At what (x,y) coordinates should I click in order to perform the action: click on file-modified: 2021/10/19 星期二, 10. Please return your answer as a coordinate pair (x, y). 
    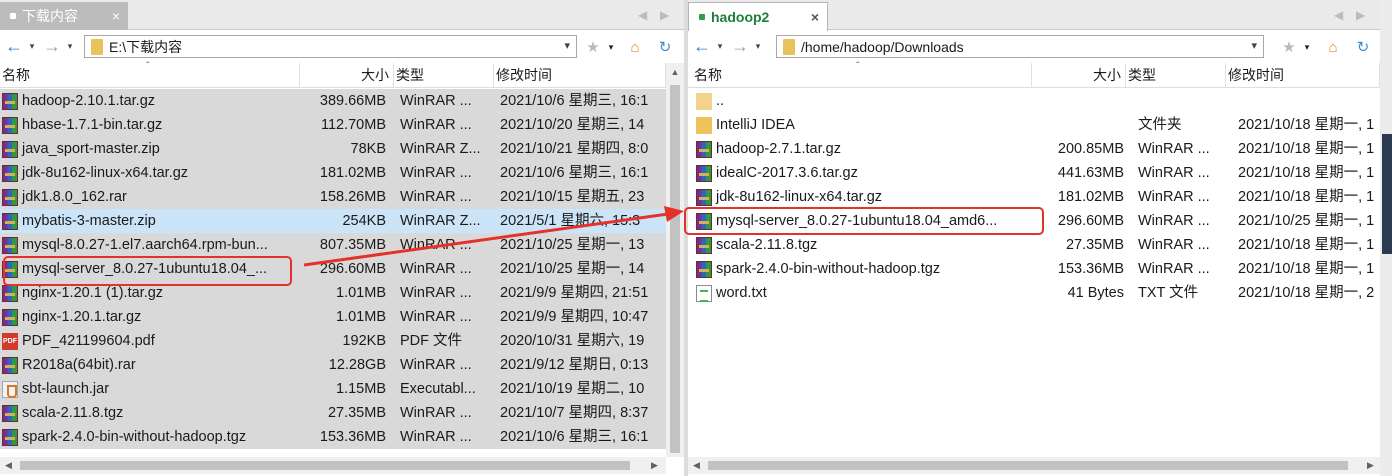
    Looking at the image, I should click on (572, 389).